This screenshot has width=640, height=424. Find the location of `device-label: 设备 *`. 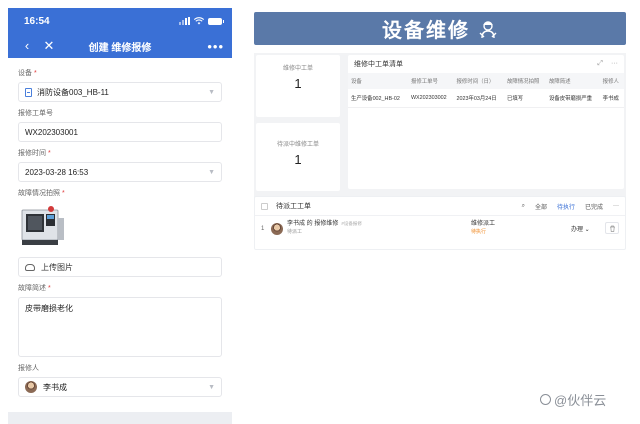

device-label: 设备 * is located at coordinates (27, 73).